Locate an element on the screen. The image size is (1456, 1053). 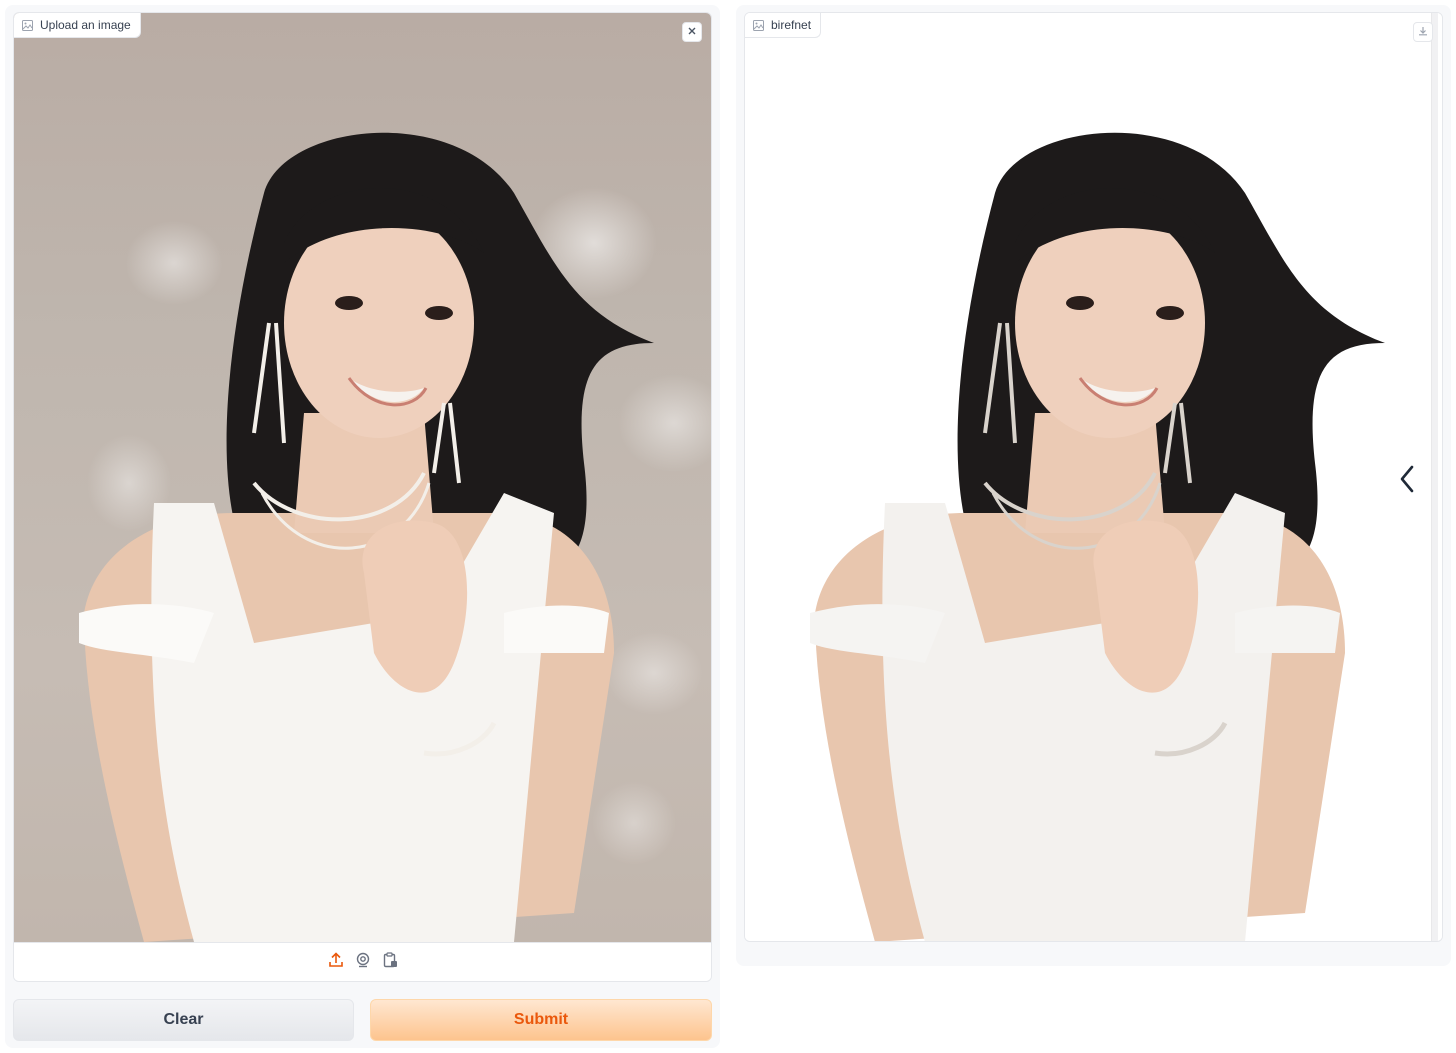
input-label: Upload an image is located at coordinates (77, 25).